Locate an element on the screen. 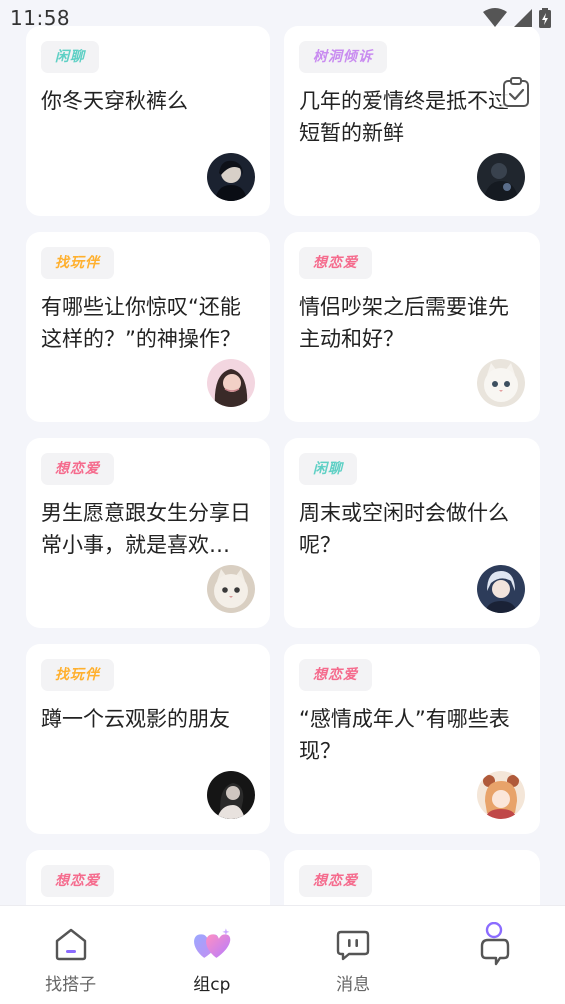 The width and height of the screenshot is (565, 1004). bottom-tab-bar: 找搭子 组cp 消息 is located at coordinates (282, 954).